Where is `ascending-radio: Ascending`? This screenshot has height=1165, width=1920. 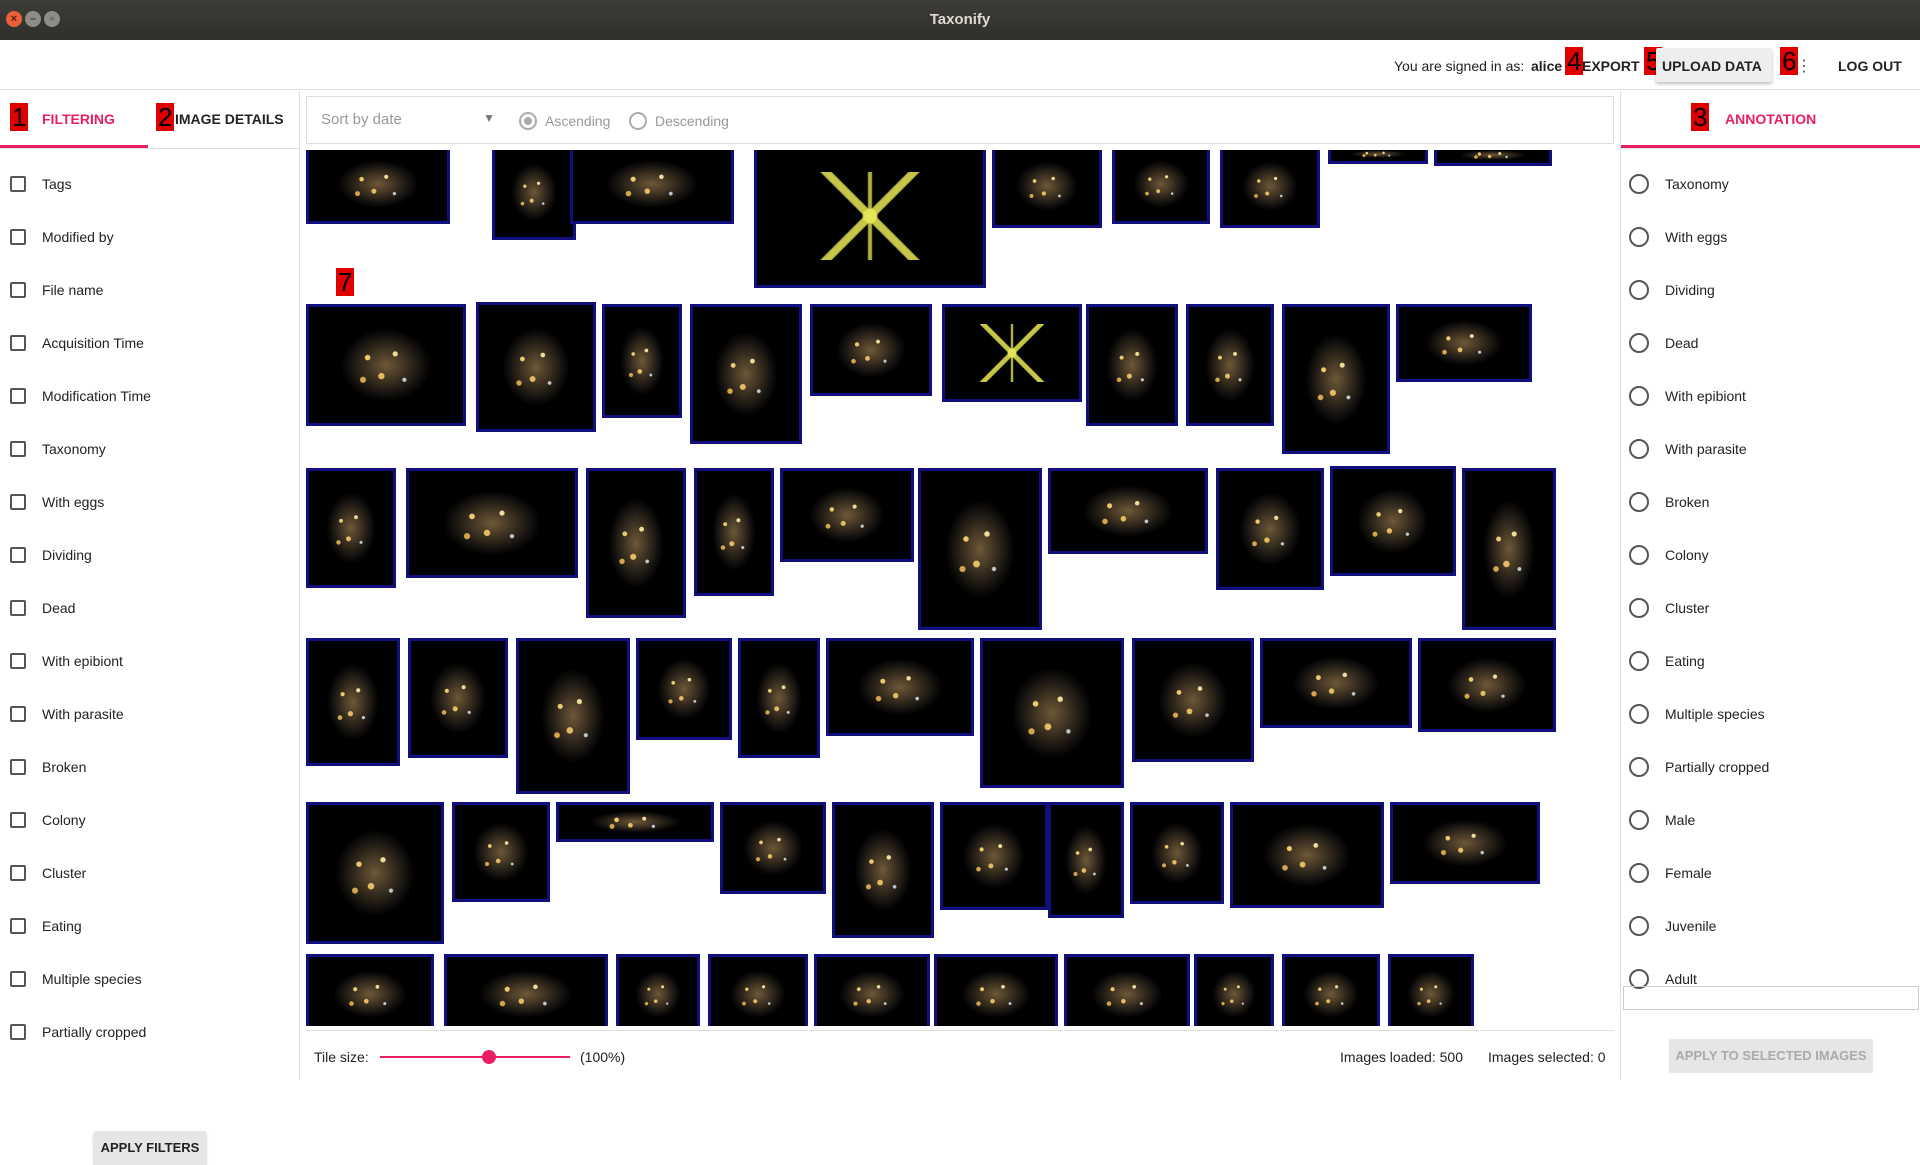
ascending-radio: Ascending is located at coordinates (564, 121).